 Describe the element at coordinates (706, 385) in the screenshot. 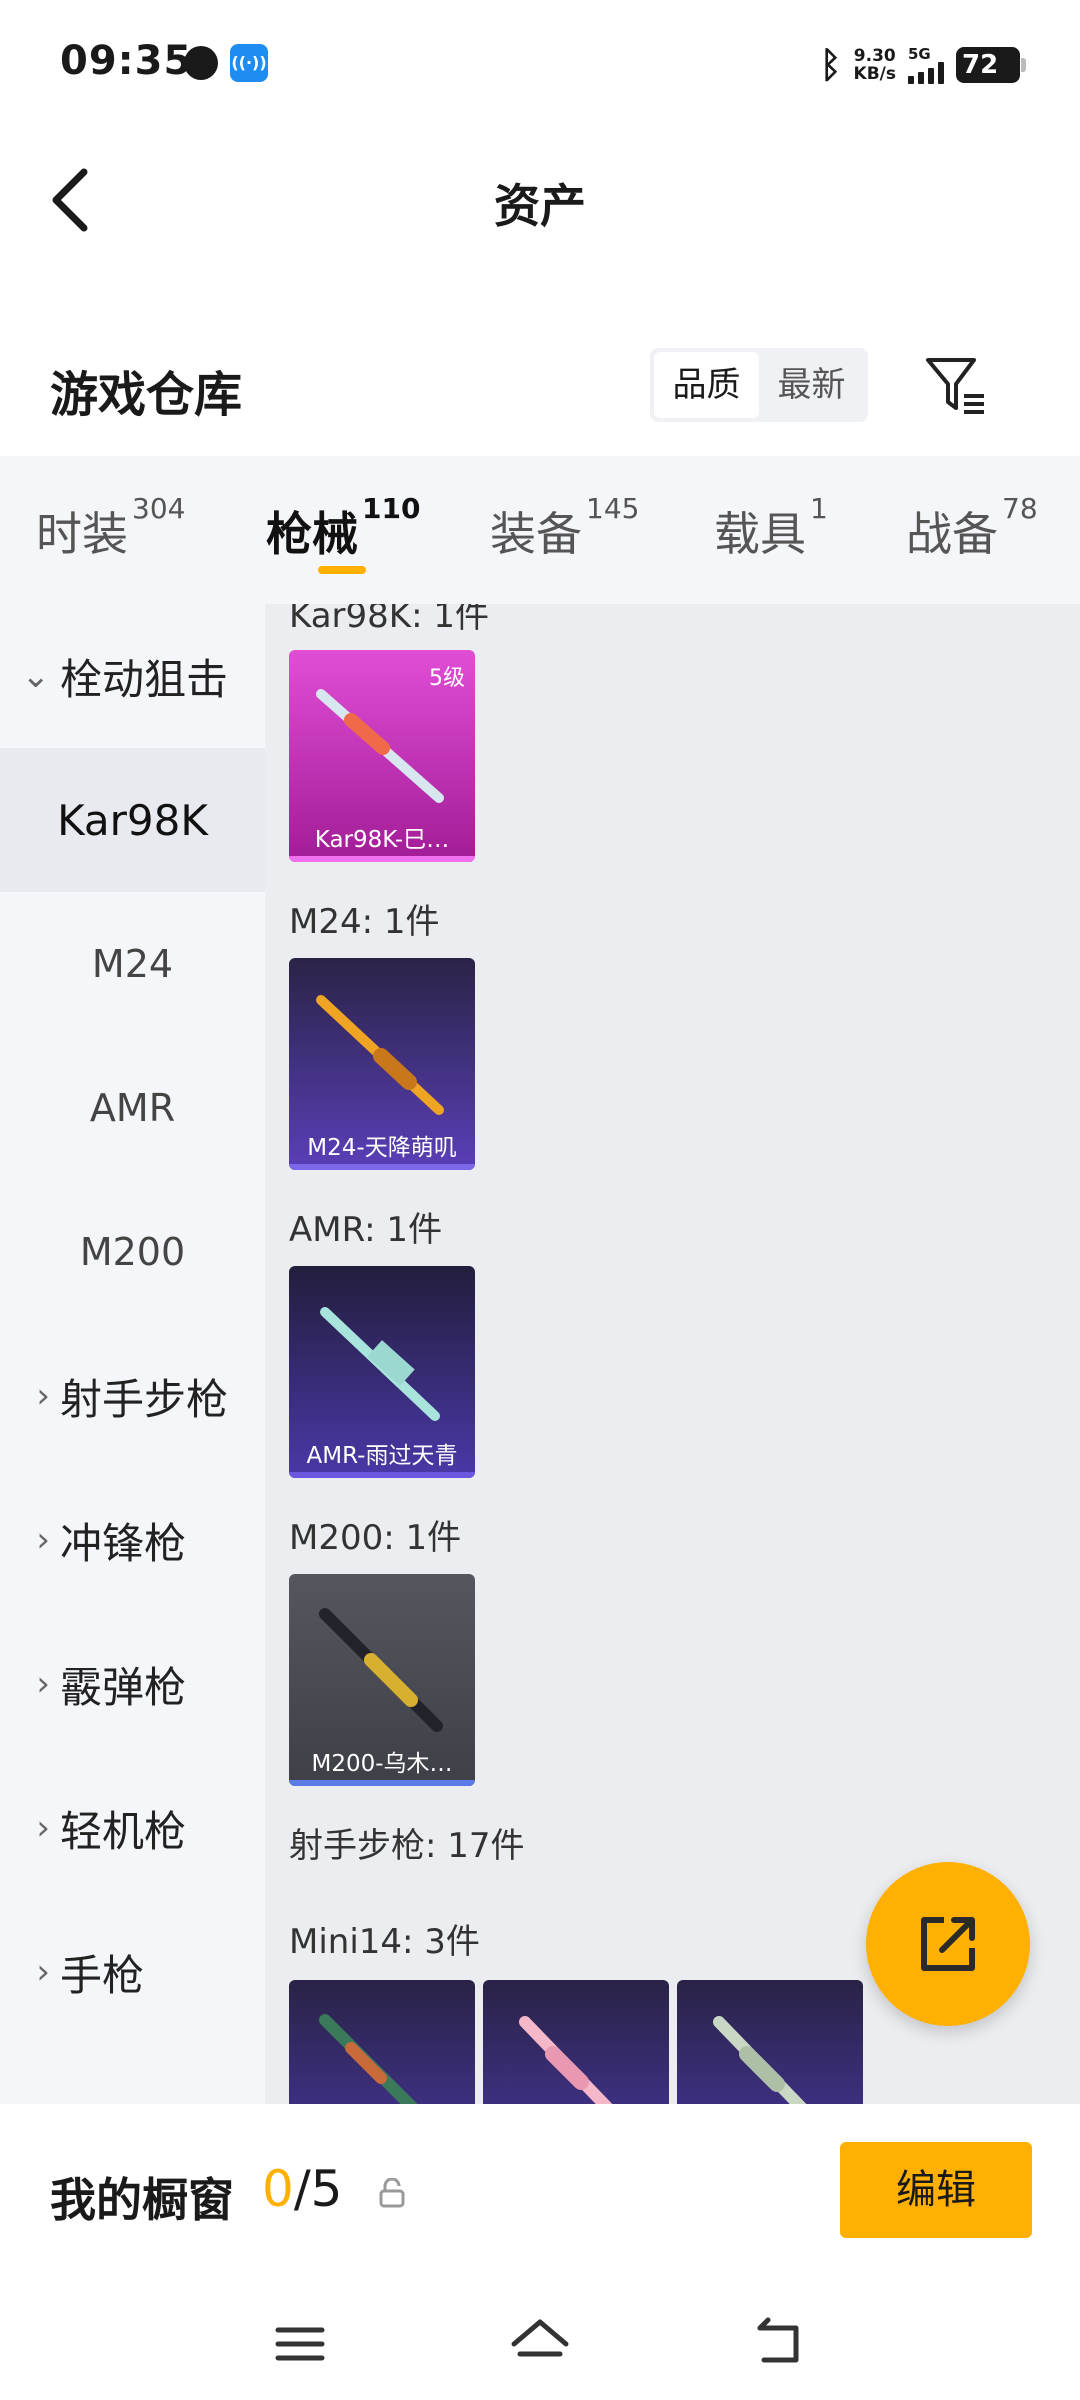

I see `sort-by-quality-button: 品质` at that location.